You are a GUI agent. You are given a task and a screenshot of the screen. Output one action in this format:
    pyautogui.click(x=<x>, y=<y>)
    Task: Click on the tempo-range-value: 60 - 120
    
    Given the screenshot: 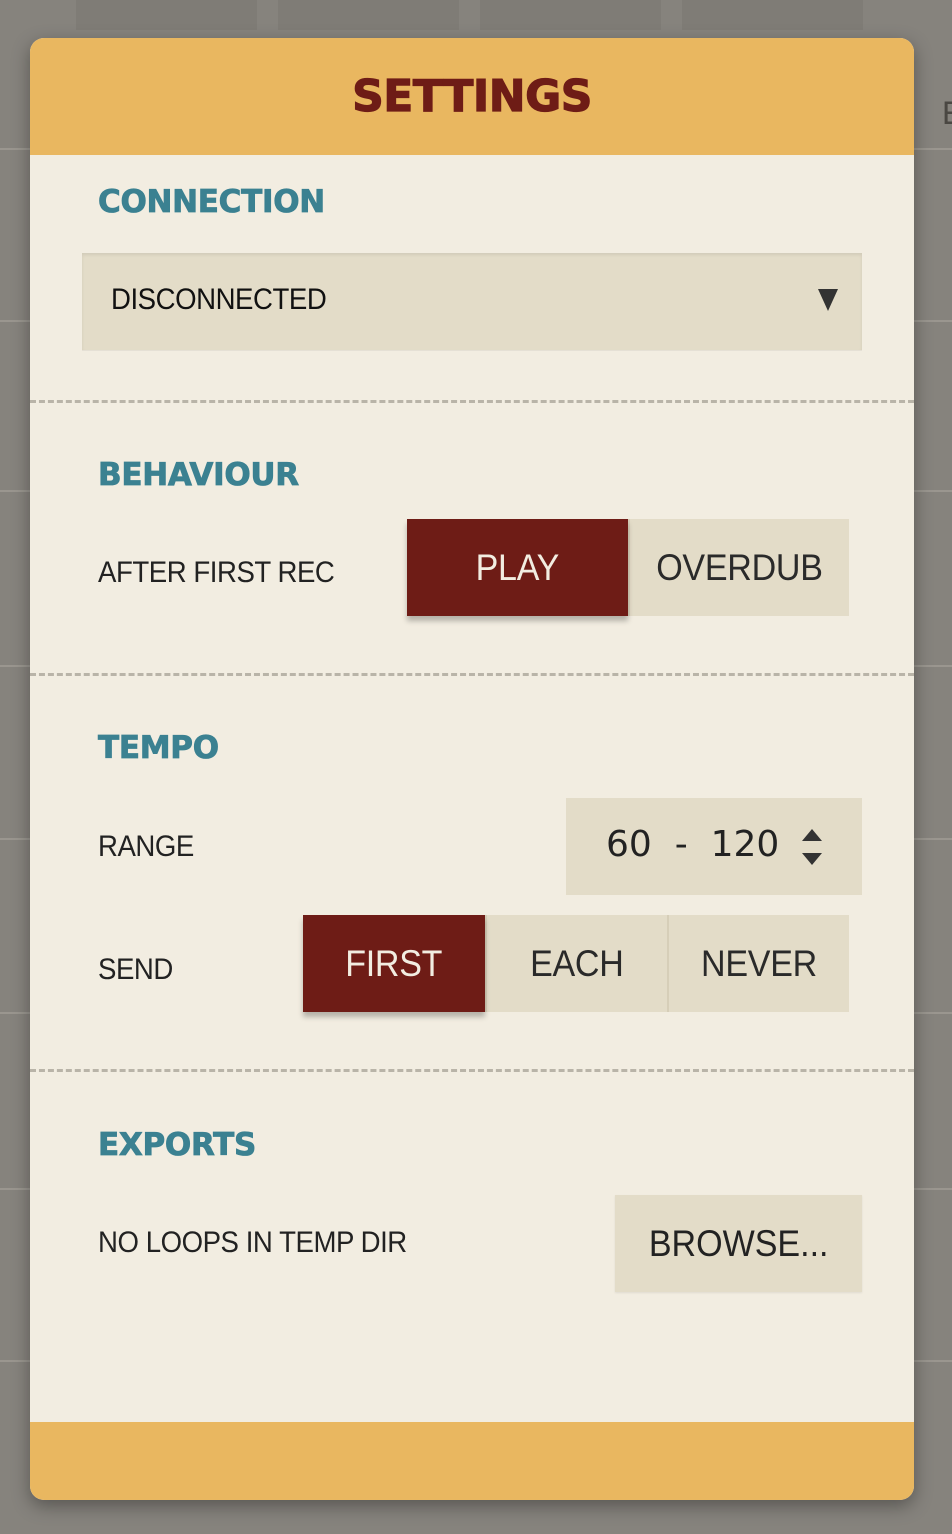 What is the action you would take?
    pyautogui.click(x=693, y=844)
    